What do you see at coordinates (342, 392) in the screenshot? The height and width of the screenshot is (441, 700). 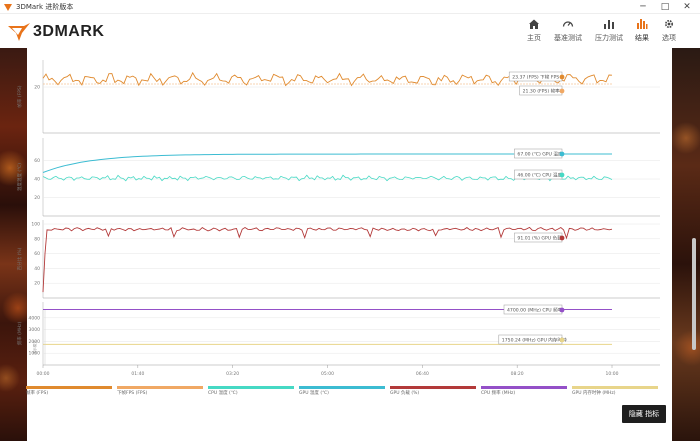 I see `legend-item: GPU 温度 (℃)` at bounding box center [342, 392].